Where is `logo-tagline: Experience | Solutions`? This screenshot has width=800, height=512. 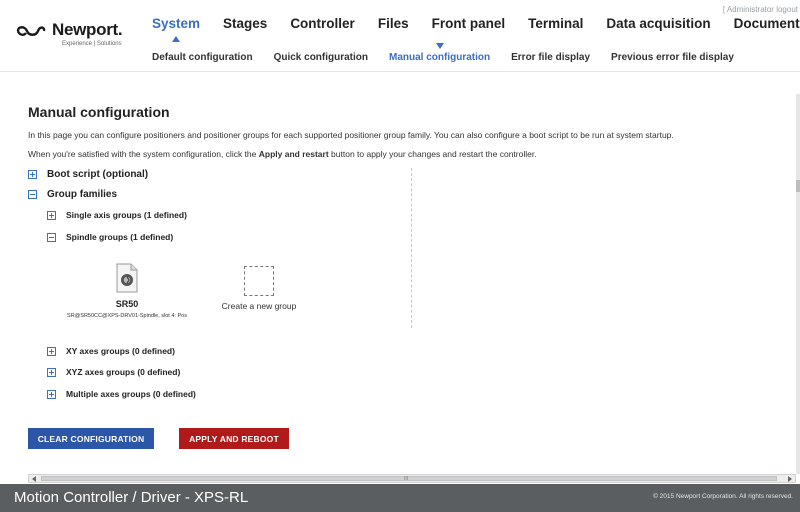
logo-tagline: Experience | Solutions is located at coordinates (92, 44).